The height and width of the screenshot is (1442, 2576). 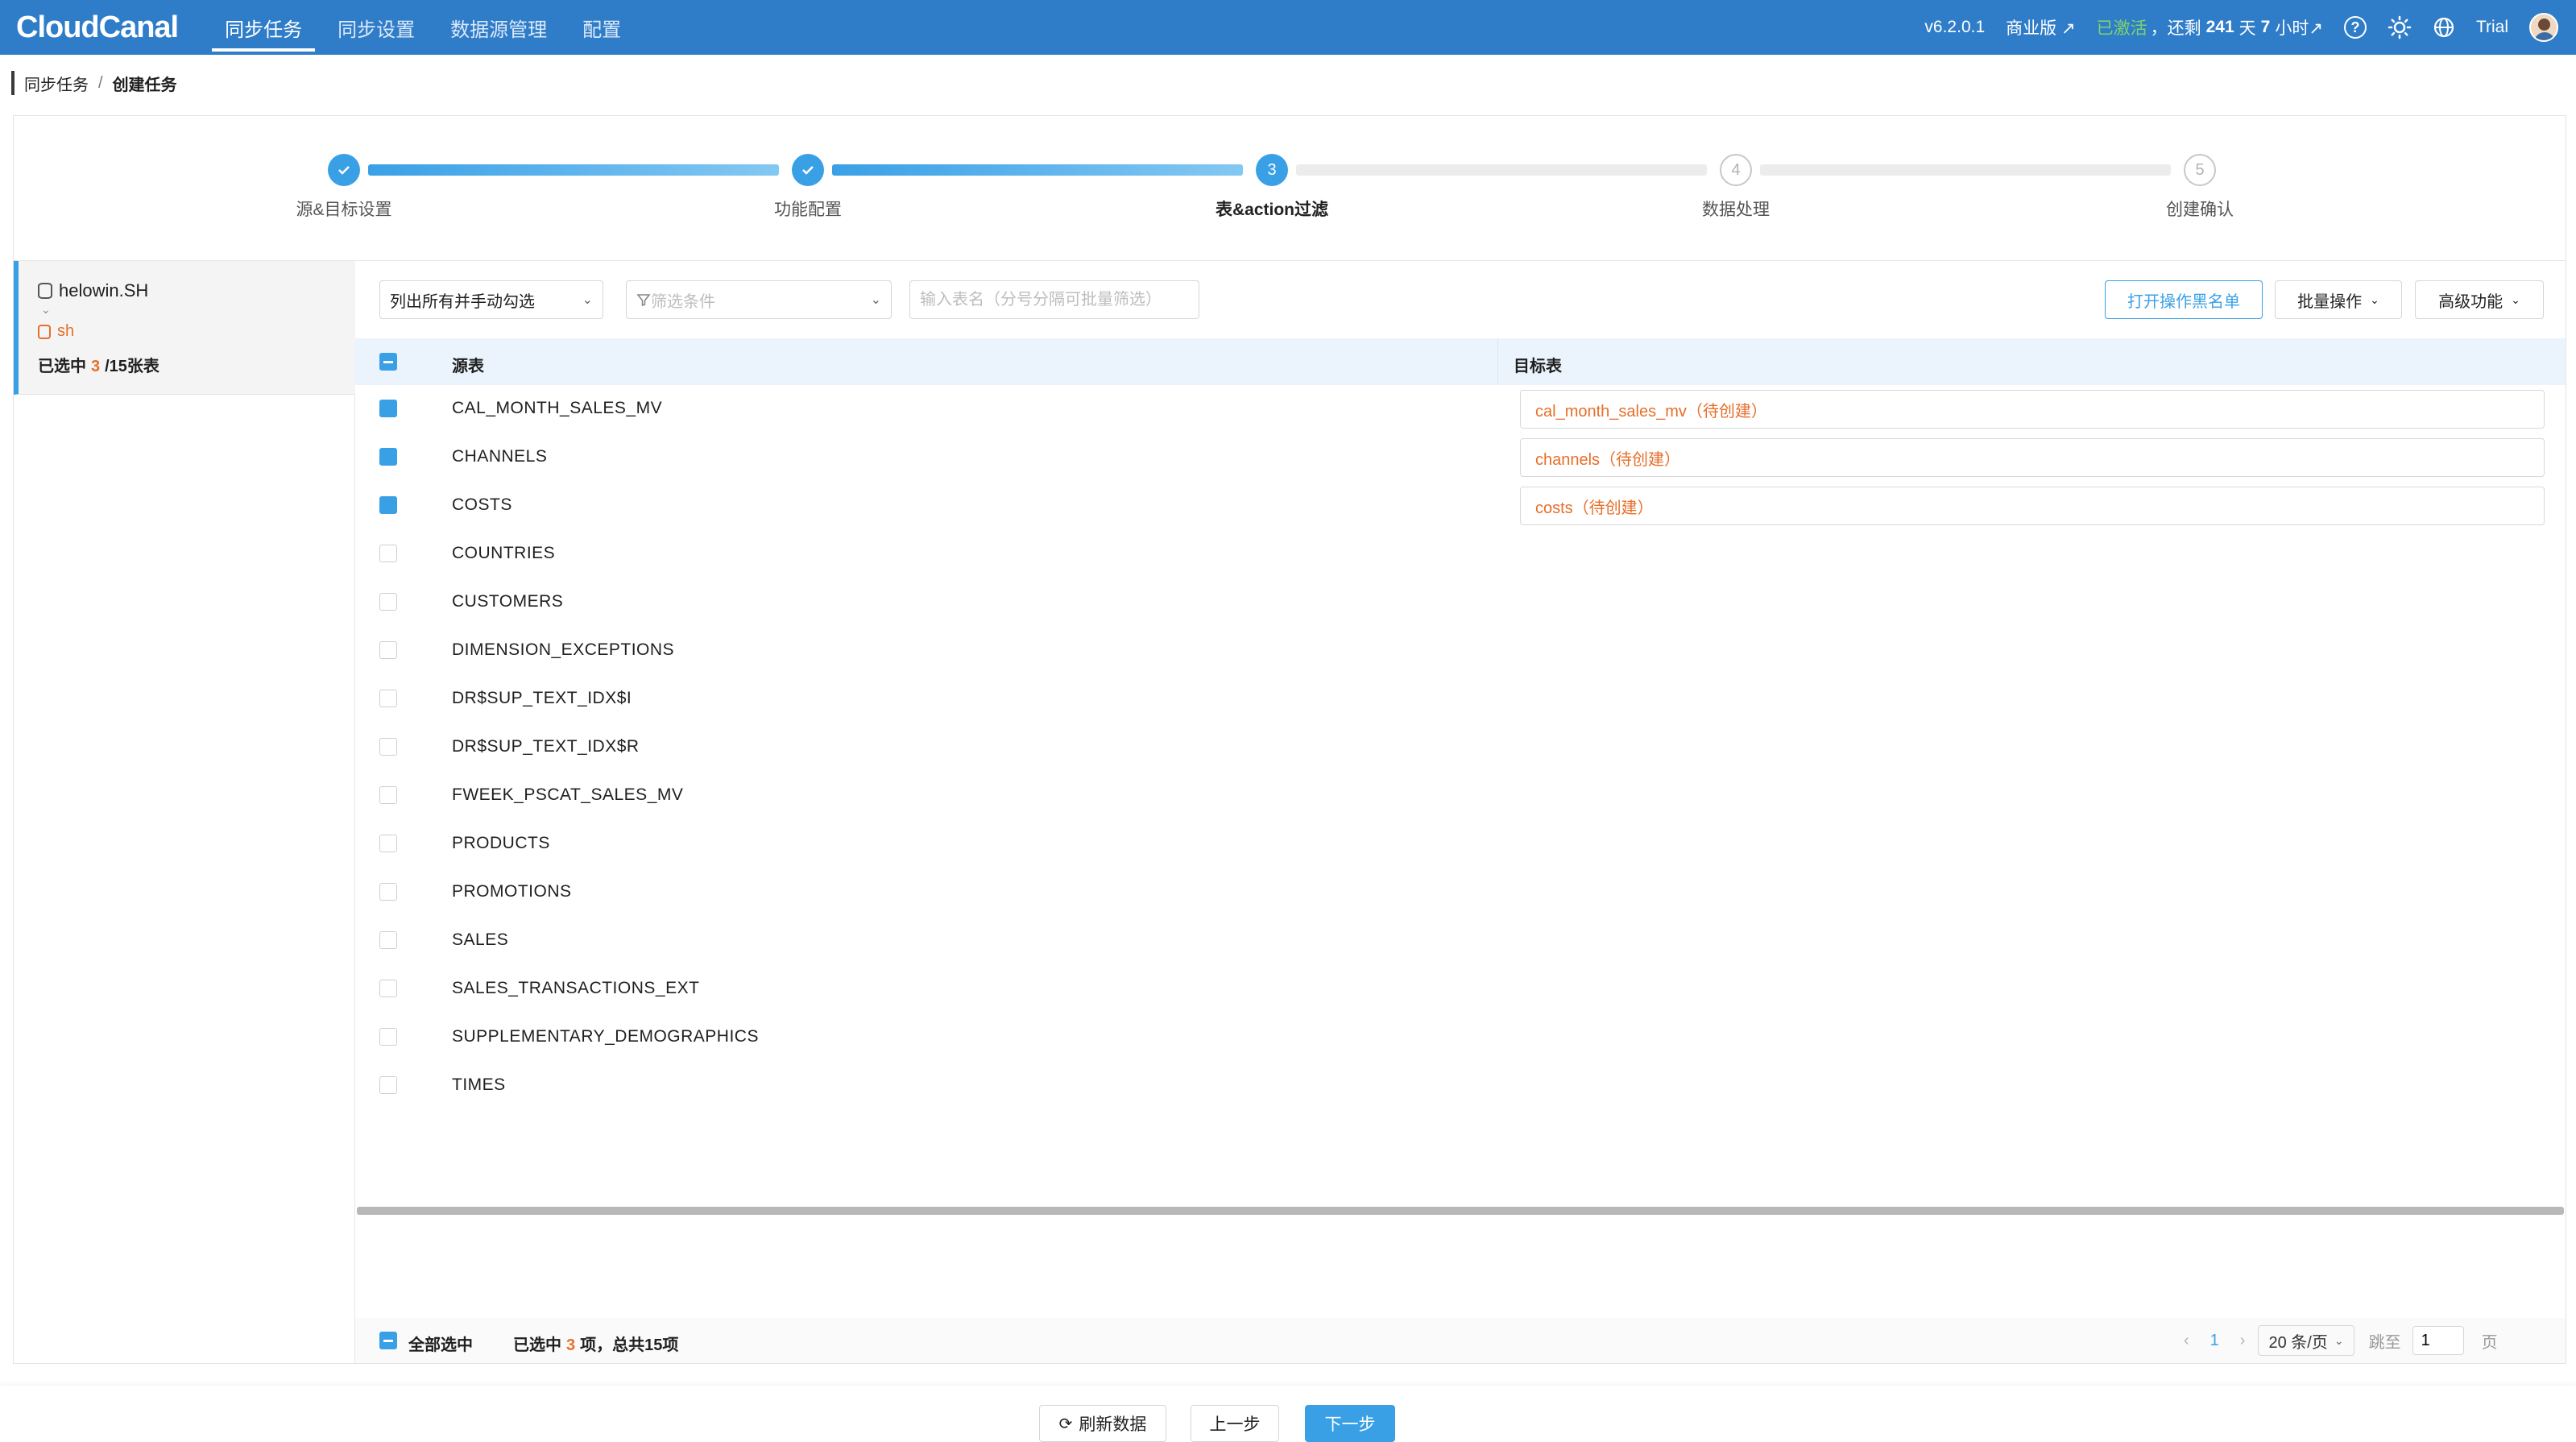 I want to click on remain-hours: 7, so click(x=2265, y=27).